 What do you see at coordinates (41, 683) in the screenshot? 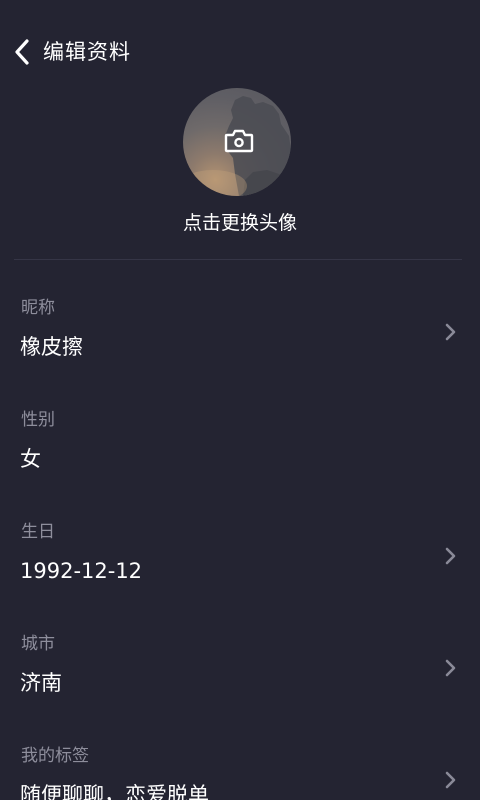
I see `field-value: 济南` at bounding box center [41, 683].